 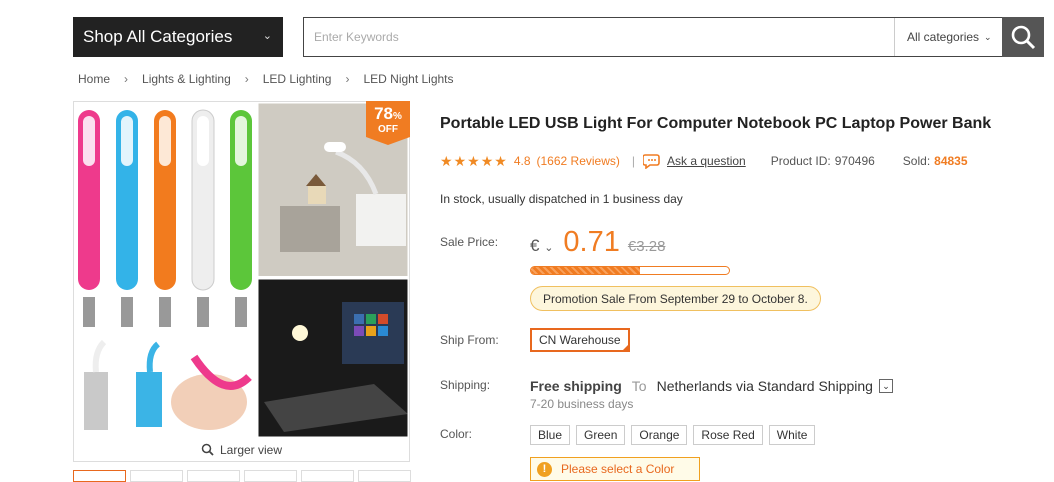 I want to click on shop-all-categories-button: Shop All Categories ⌄, so click(x=178, y=37).